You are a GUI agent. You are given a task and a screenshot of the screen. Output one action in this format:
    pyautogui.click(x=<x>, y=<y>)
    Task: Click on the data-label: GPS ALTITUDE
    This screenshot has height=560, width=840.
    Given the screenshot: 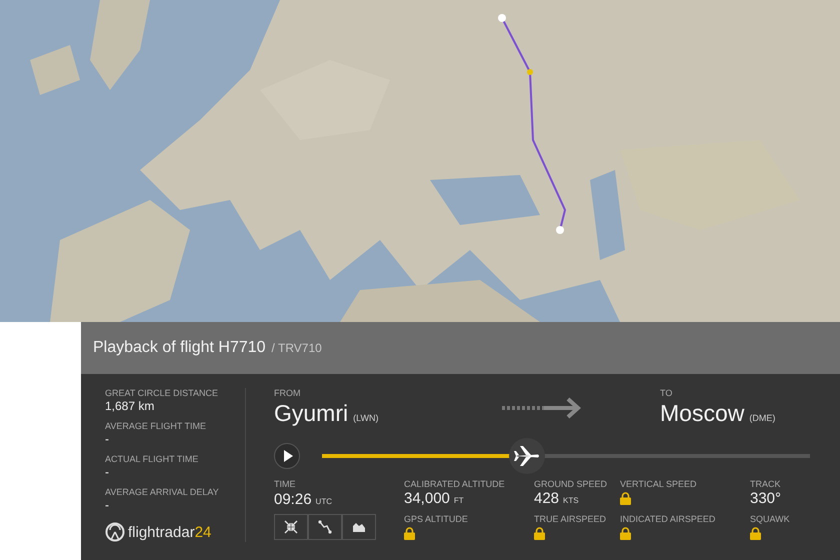 What is the action you would take?
    pyautogui.click(x=436, y=519)
    